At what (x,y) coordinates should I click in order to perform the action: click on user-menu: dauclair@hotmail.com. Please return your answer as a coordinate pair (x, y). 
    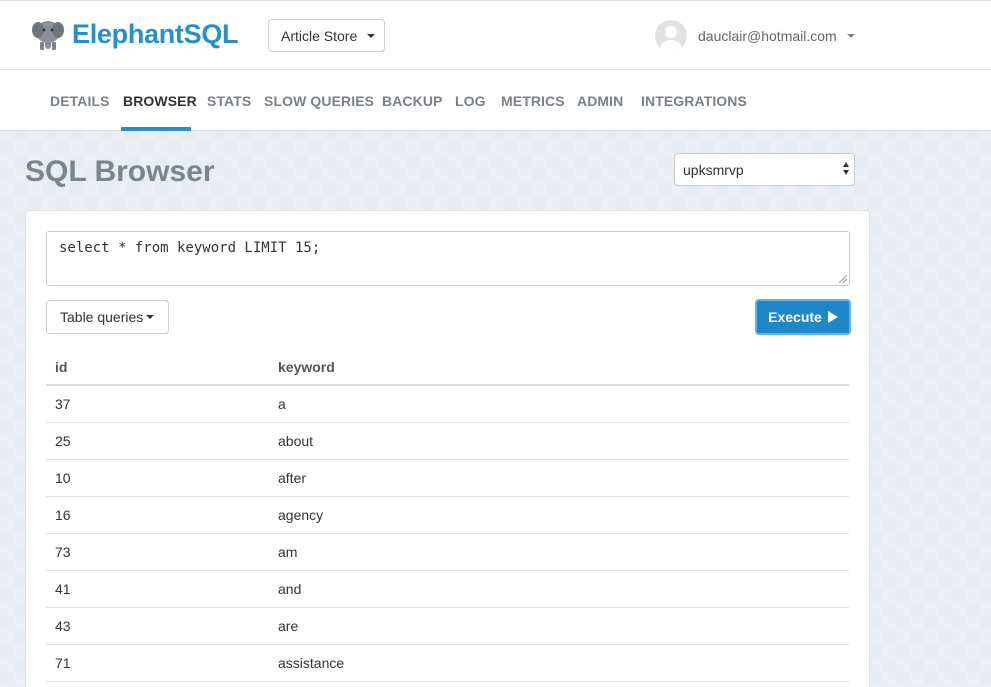
    Looking at the image, I should click on (755, 36).